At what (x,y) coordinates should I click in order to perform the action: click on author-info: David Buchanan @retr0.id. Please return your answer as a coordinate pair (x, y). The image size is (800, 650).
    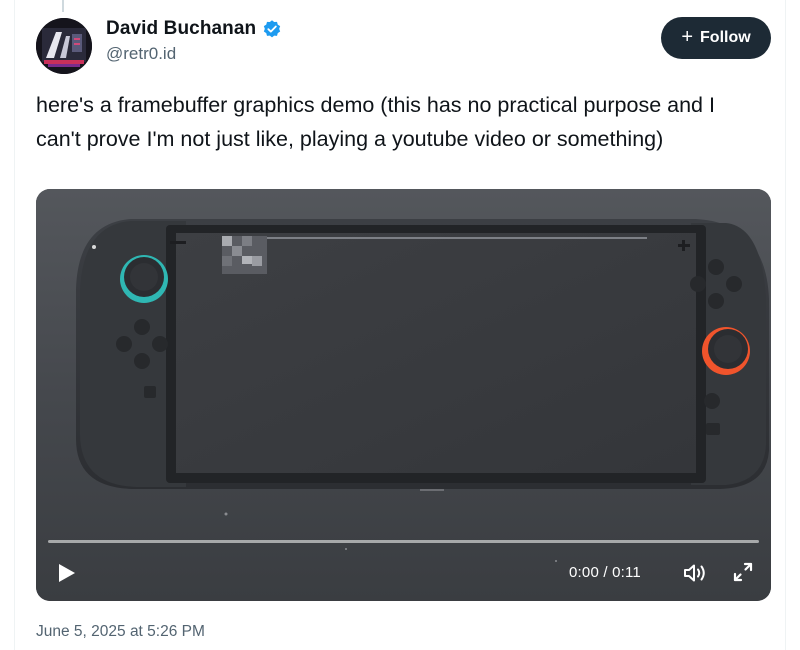
    Looking at the image, I should click on (194, 41).